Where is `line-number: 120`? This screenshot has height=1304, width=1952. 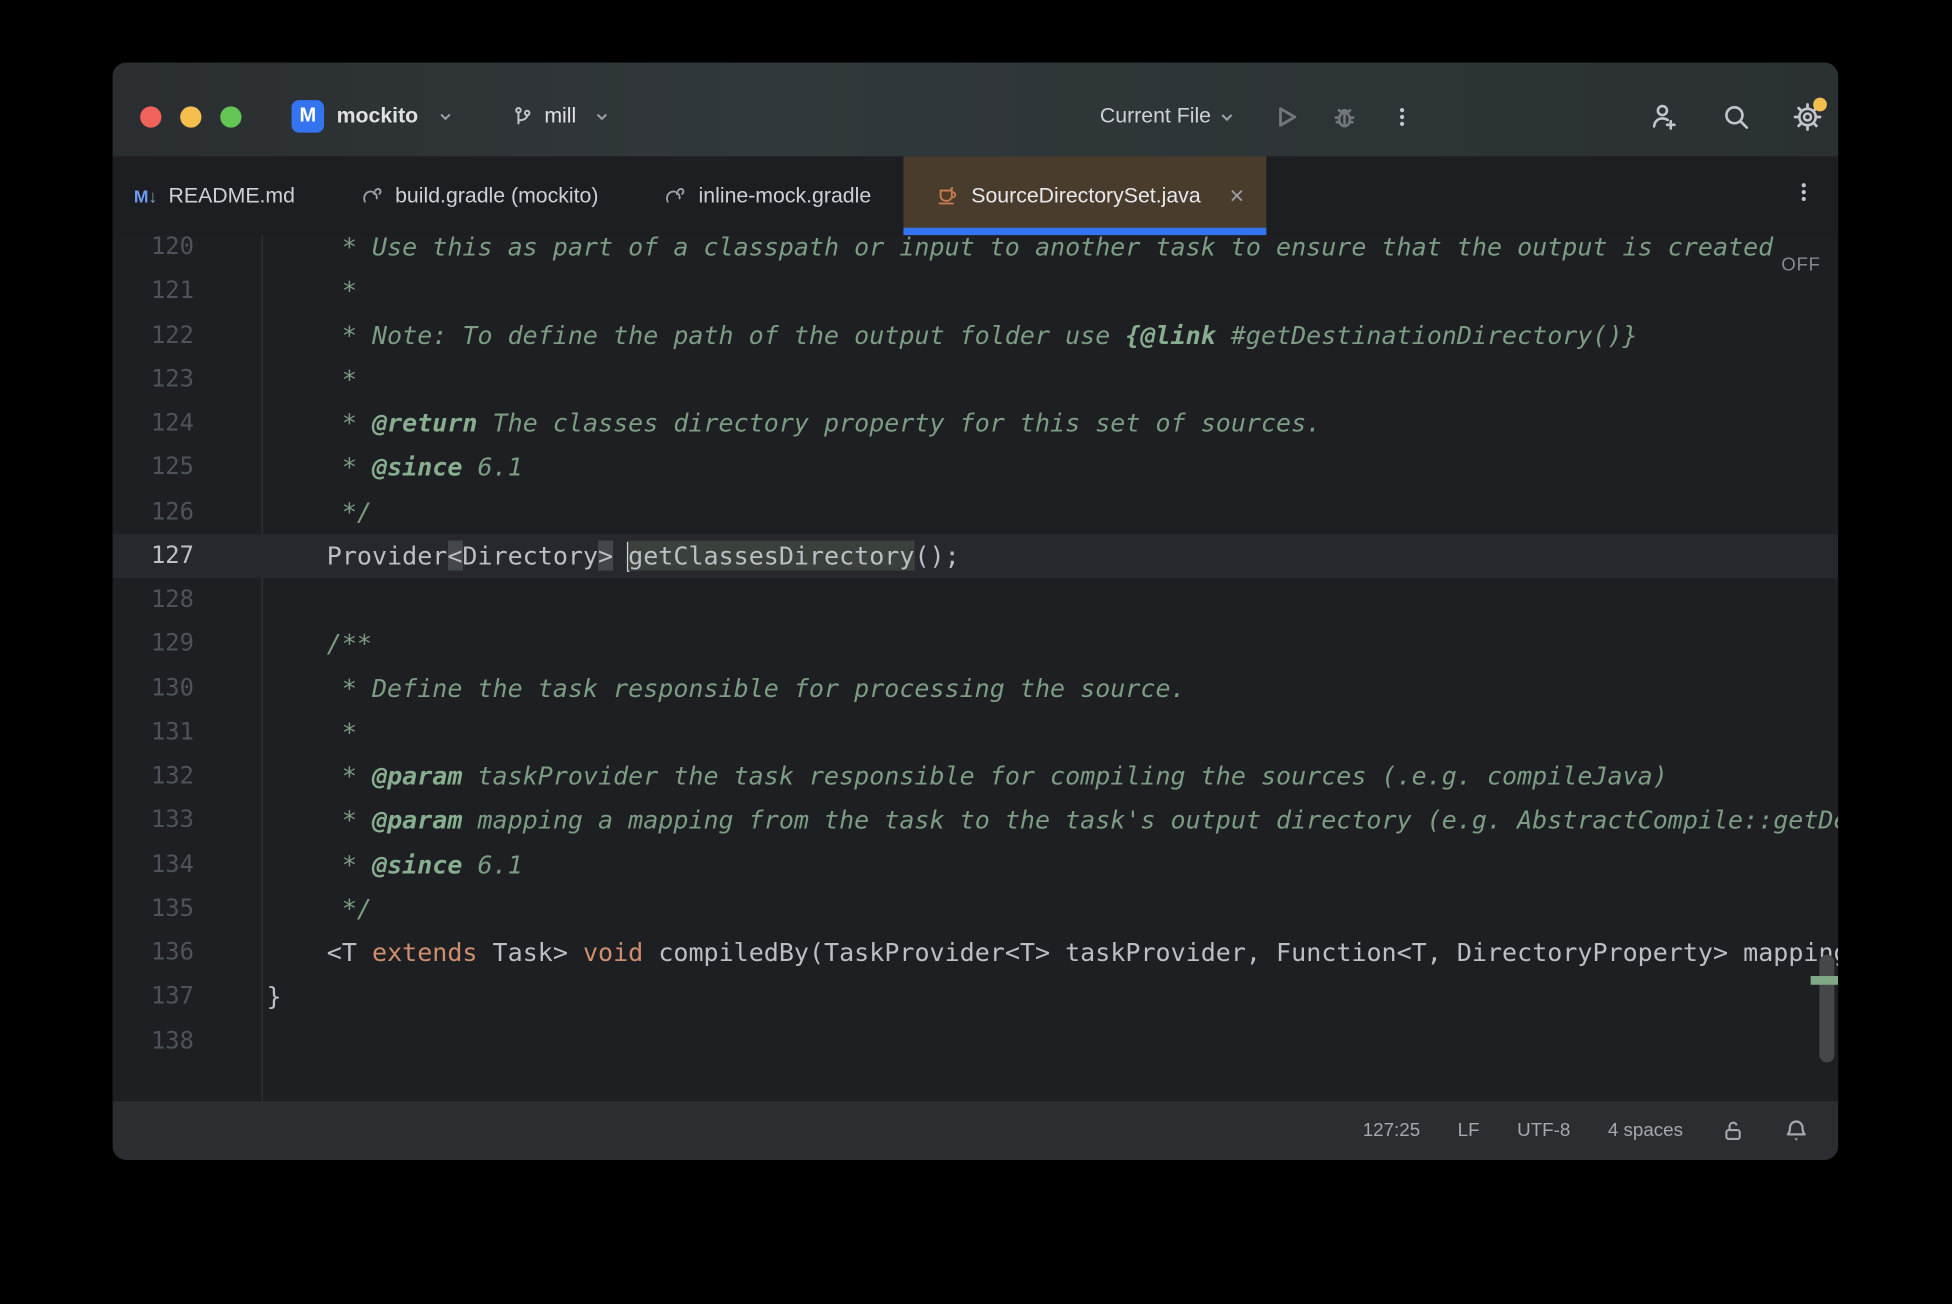
line-number: 120 is located at coordinates (153, 252).